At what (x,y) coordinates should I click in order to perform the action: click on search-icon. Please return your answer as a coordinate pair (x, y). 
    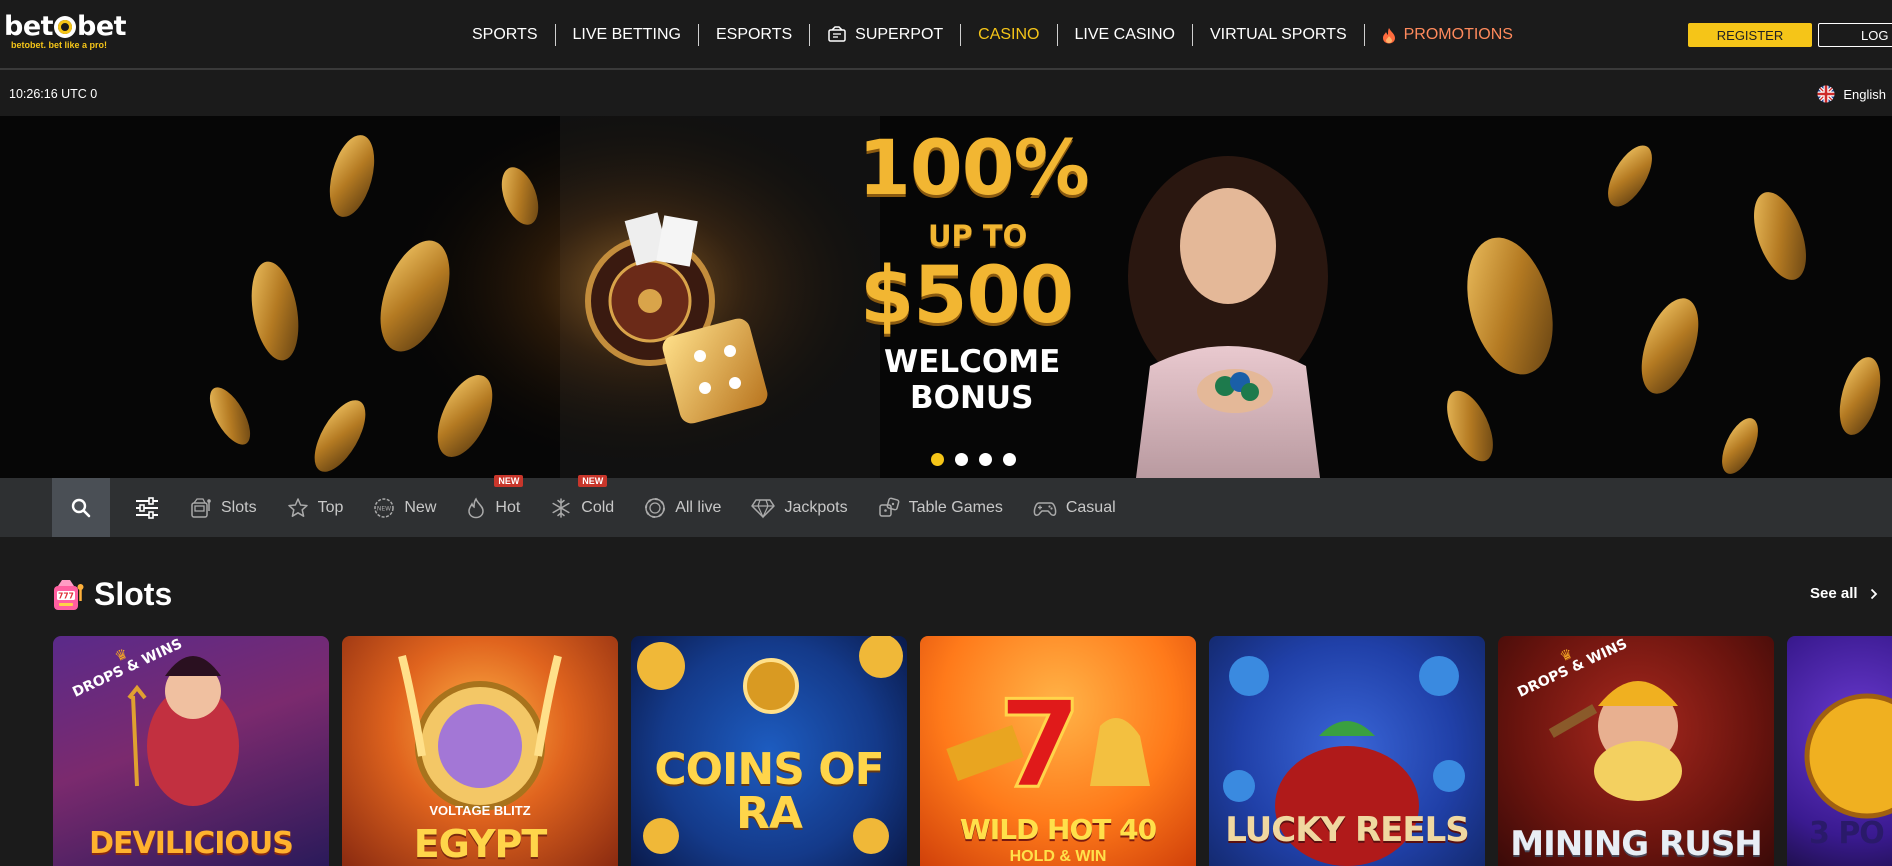
    Looking at the image, I should click on (81, 507).